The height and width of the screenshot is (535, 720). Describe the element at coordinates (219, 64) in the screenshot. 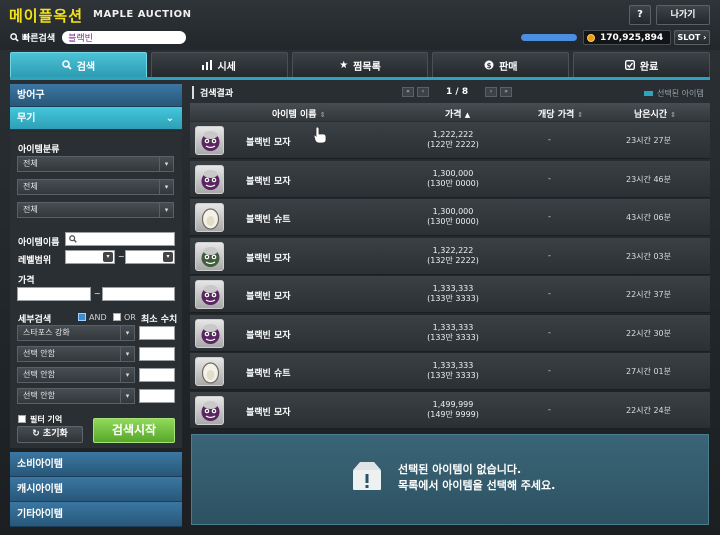

I see `tab-market-price: 시세` at that location.